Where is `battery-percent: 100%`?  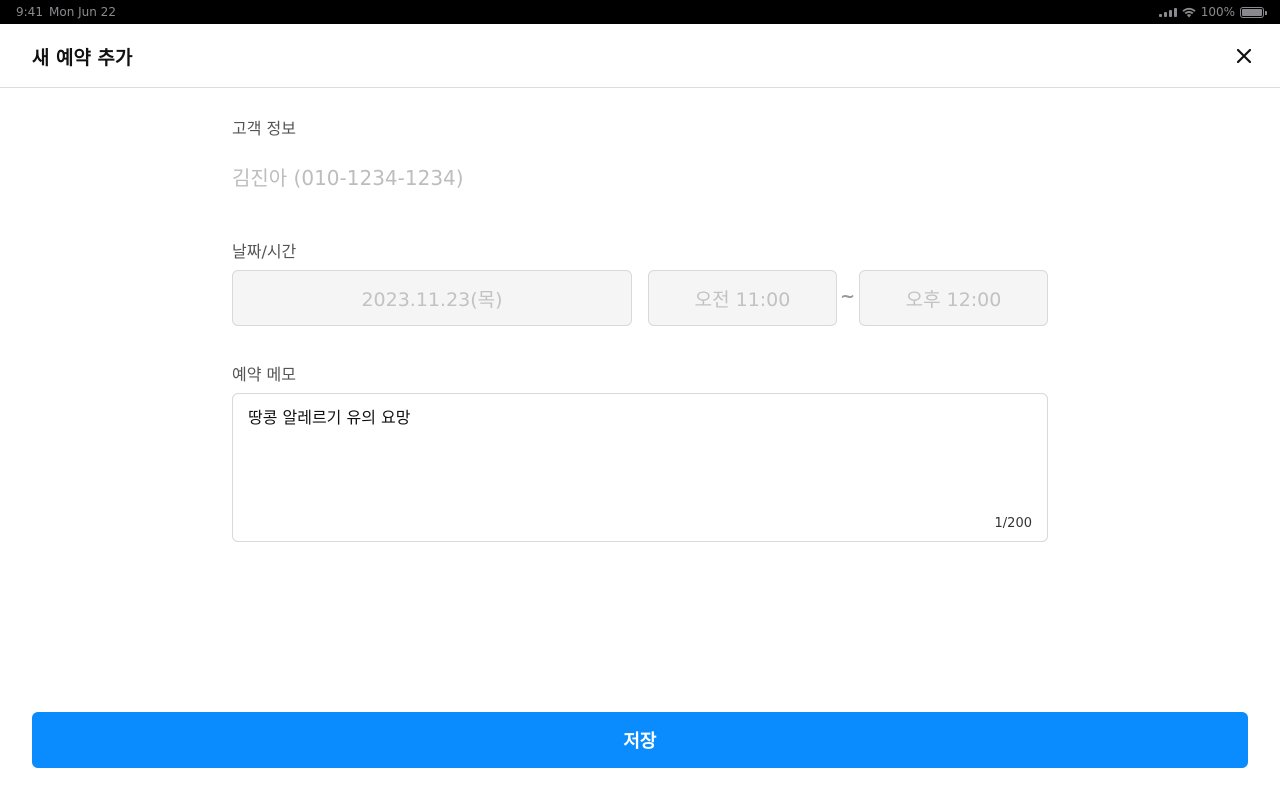 battery-percent: 100% is located at coordinates (1217, 12).